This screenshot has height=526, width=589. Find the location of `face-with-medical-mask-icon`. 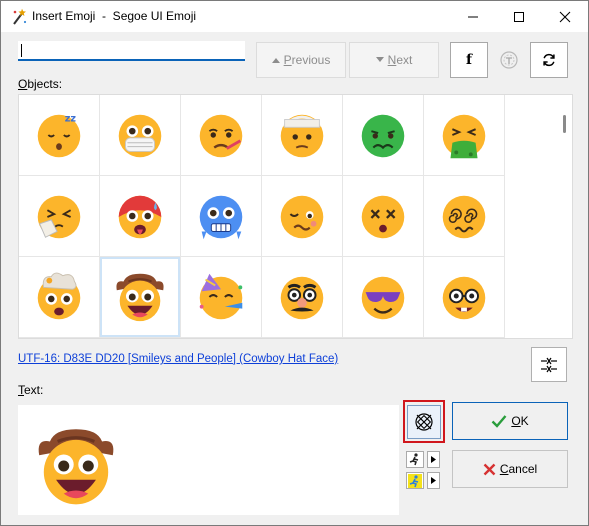

face-with-medical-mask-icon is located at coordinates (140, 136).